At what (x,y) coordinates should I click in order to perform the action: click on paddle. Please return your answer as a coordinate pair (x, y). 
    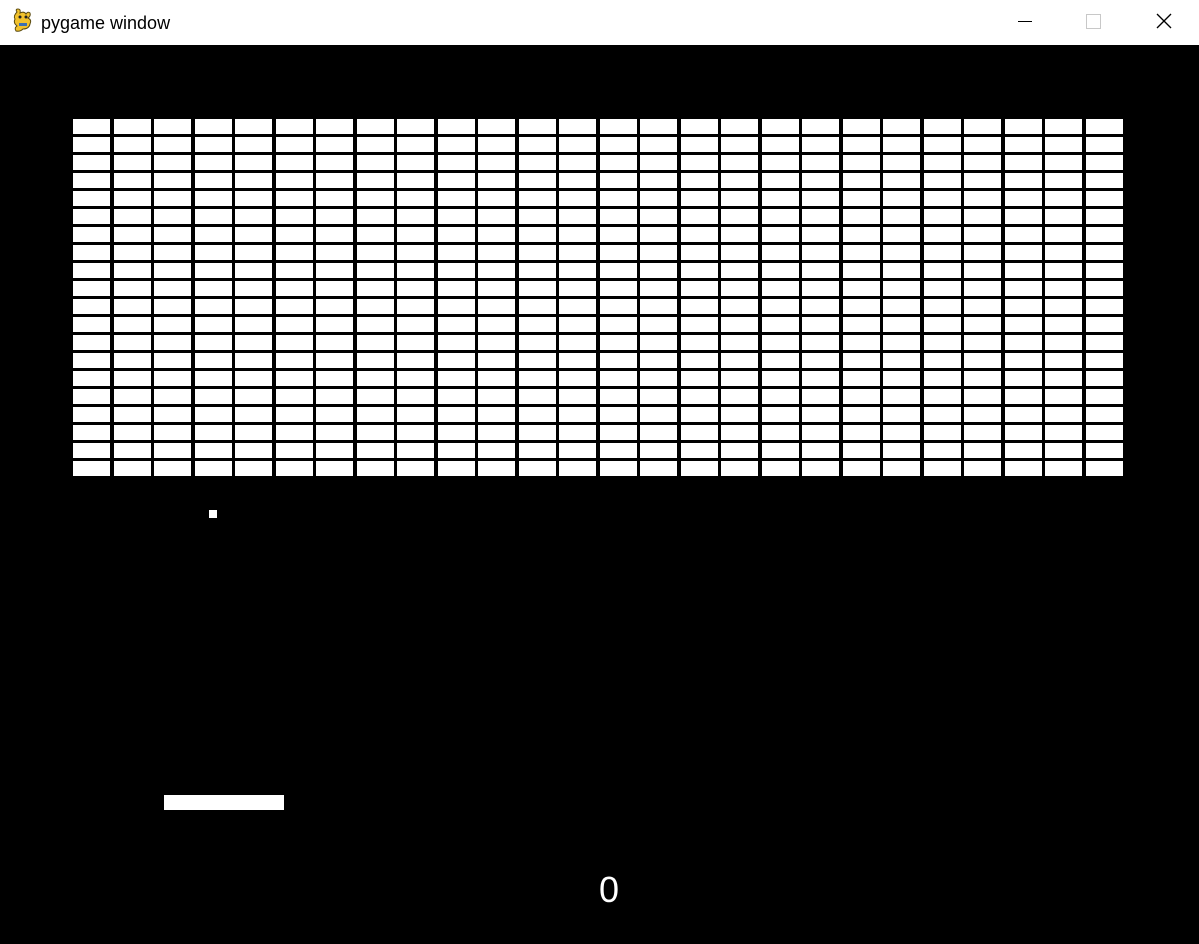
    Looking at the image, I should click on (224, 802).